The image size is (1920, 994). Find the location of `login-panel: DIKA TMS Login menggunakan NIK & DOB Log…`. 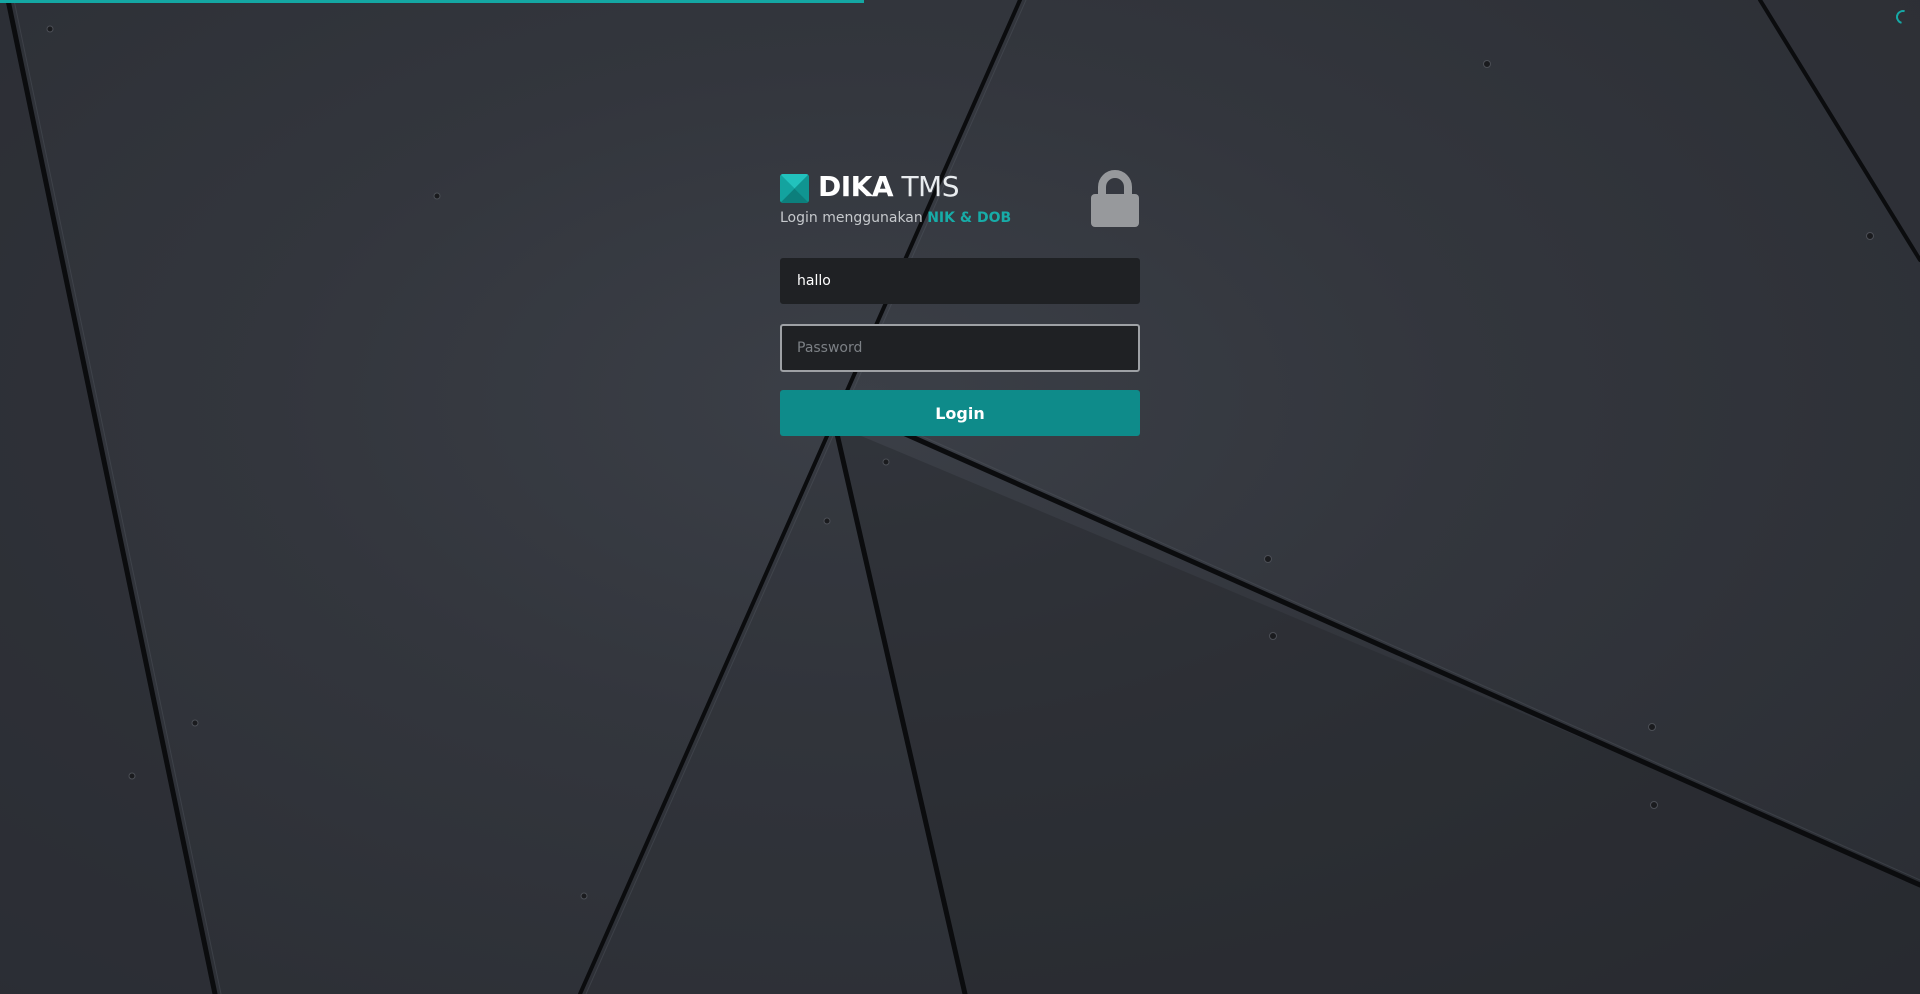

login-panel: DIKA TMS Login menggunakan NIK & DOB Log… is located at coordinates (960, 302).